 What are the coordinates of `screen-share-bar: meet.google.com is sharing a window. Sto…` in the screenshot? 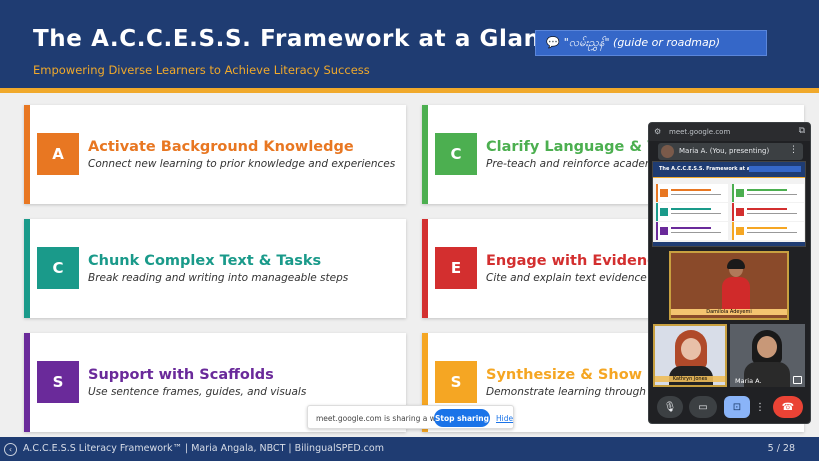 It's located at (410, 417).